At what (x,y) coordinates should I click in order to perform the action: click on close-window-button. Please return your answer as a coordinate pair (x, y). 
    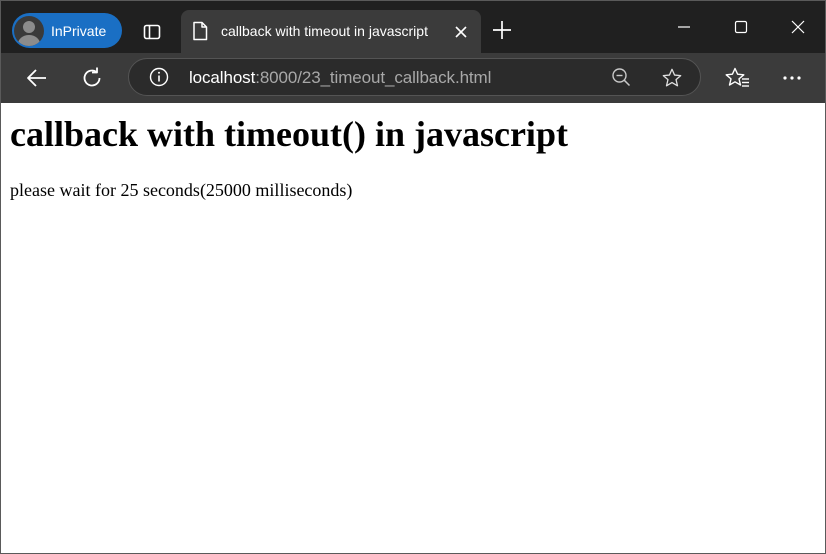
    Looking at the image, I should click on (798, 27).